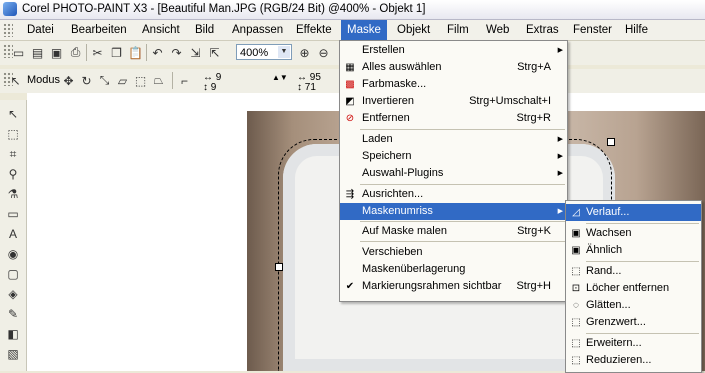  What do you see at coordinates (542, 30) in the screenshot?
I see `menu-extras: Extras` at bounding box center [542, 30].